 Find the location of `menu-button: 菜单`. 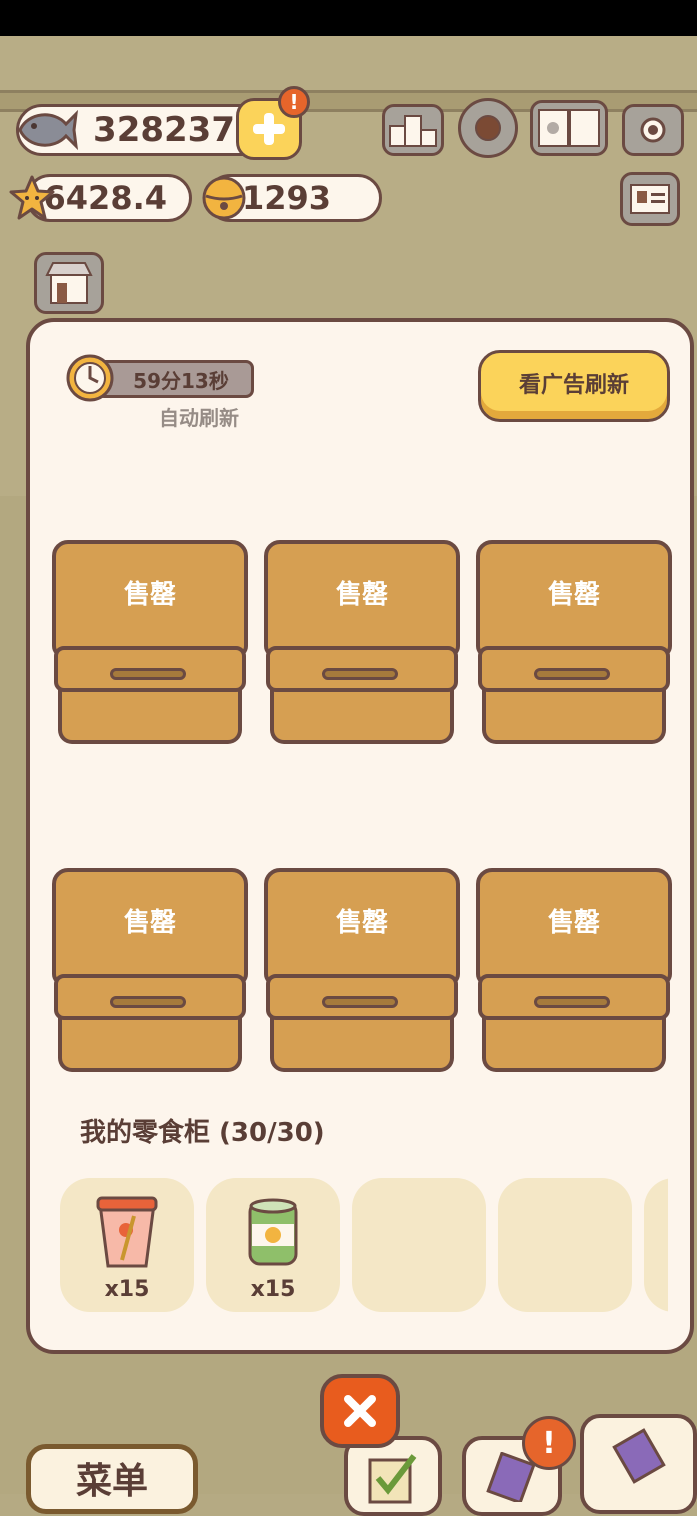

menu-button: 菜单 is located at coordinates (112, 1479).